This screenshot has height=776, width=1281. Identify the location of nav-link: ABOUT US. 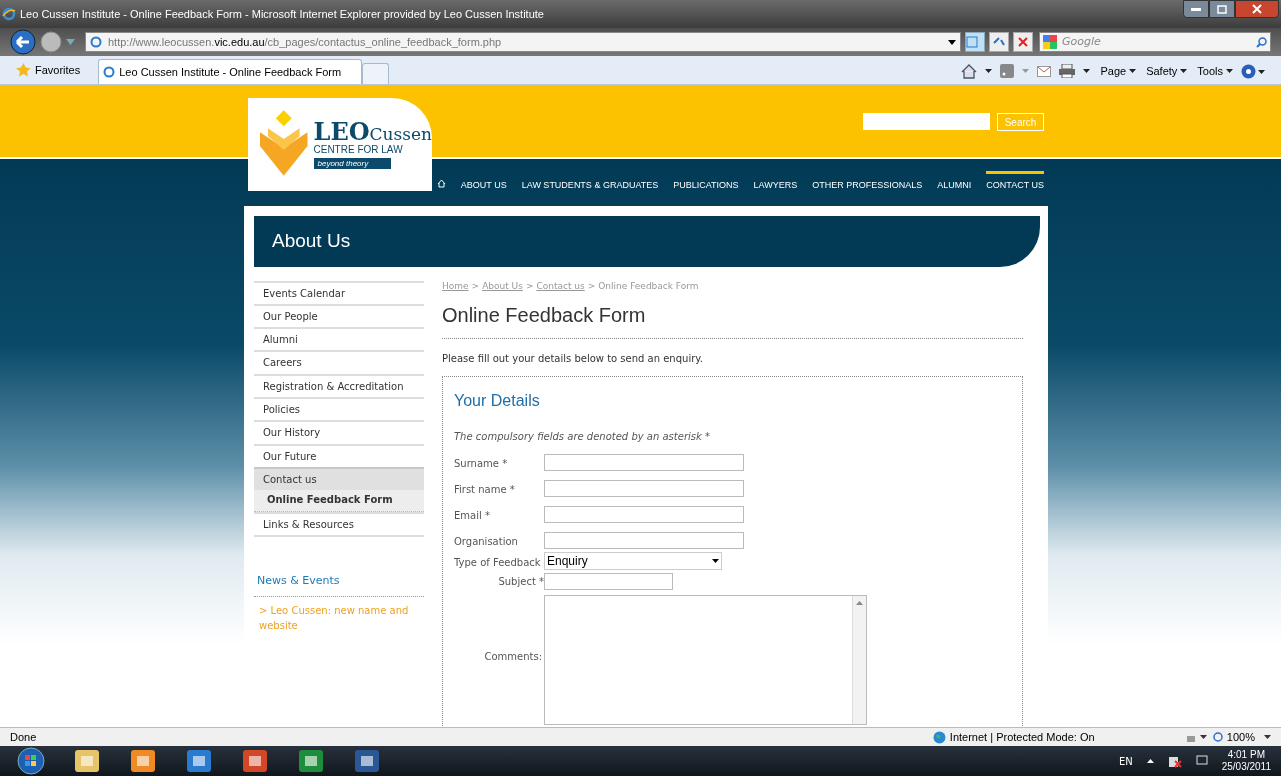
(483, 183).